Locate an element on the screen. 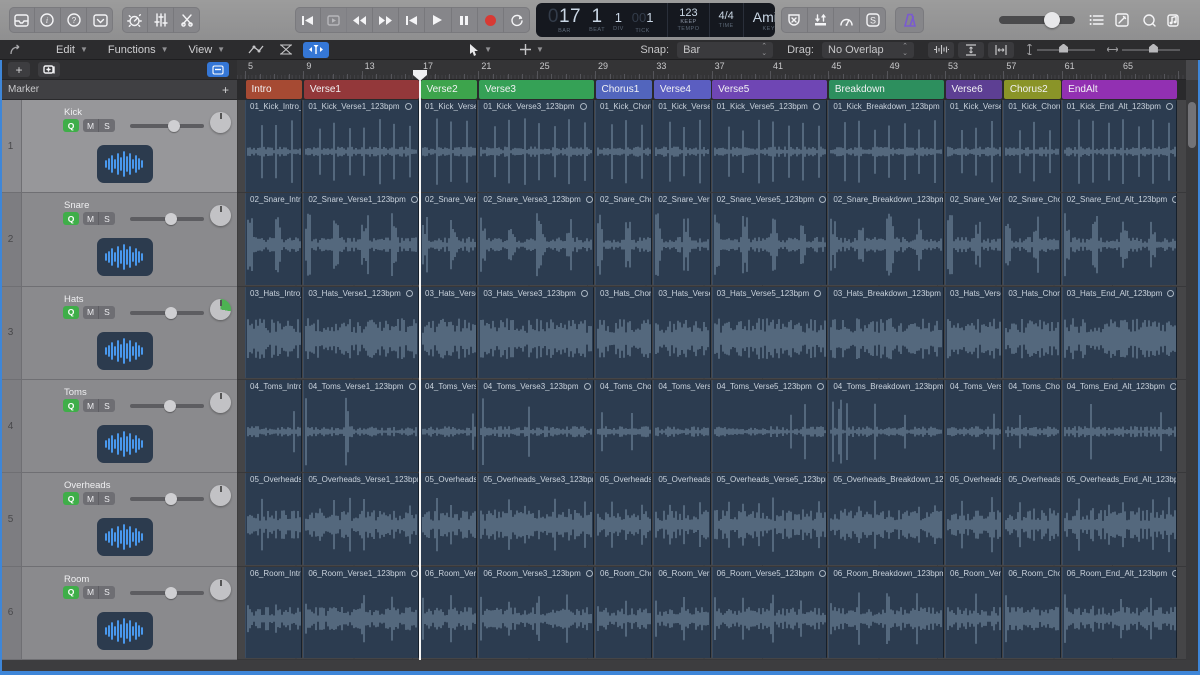  inspector-icon: i is located at coordinates (48, 20).